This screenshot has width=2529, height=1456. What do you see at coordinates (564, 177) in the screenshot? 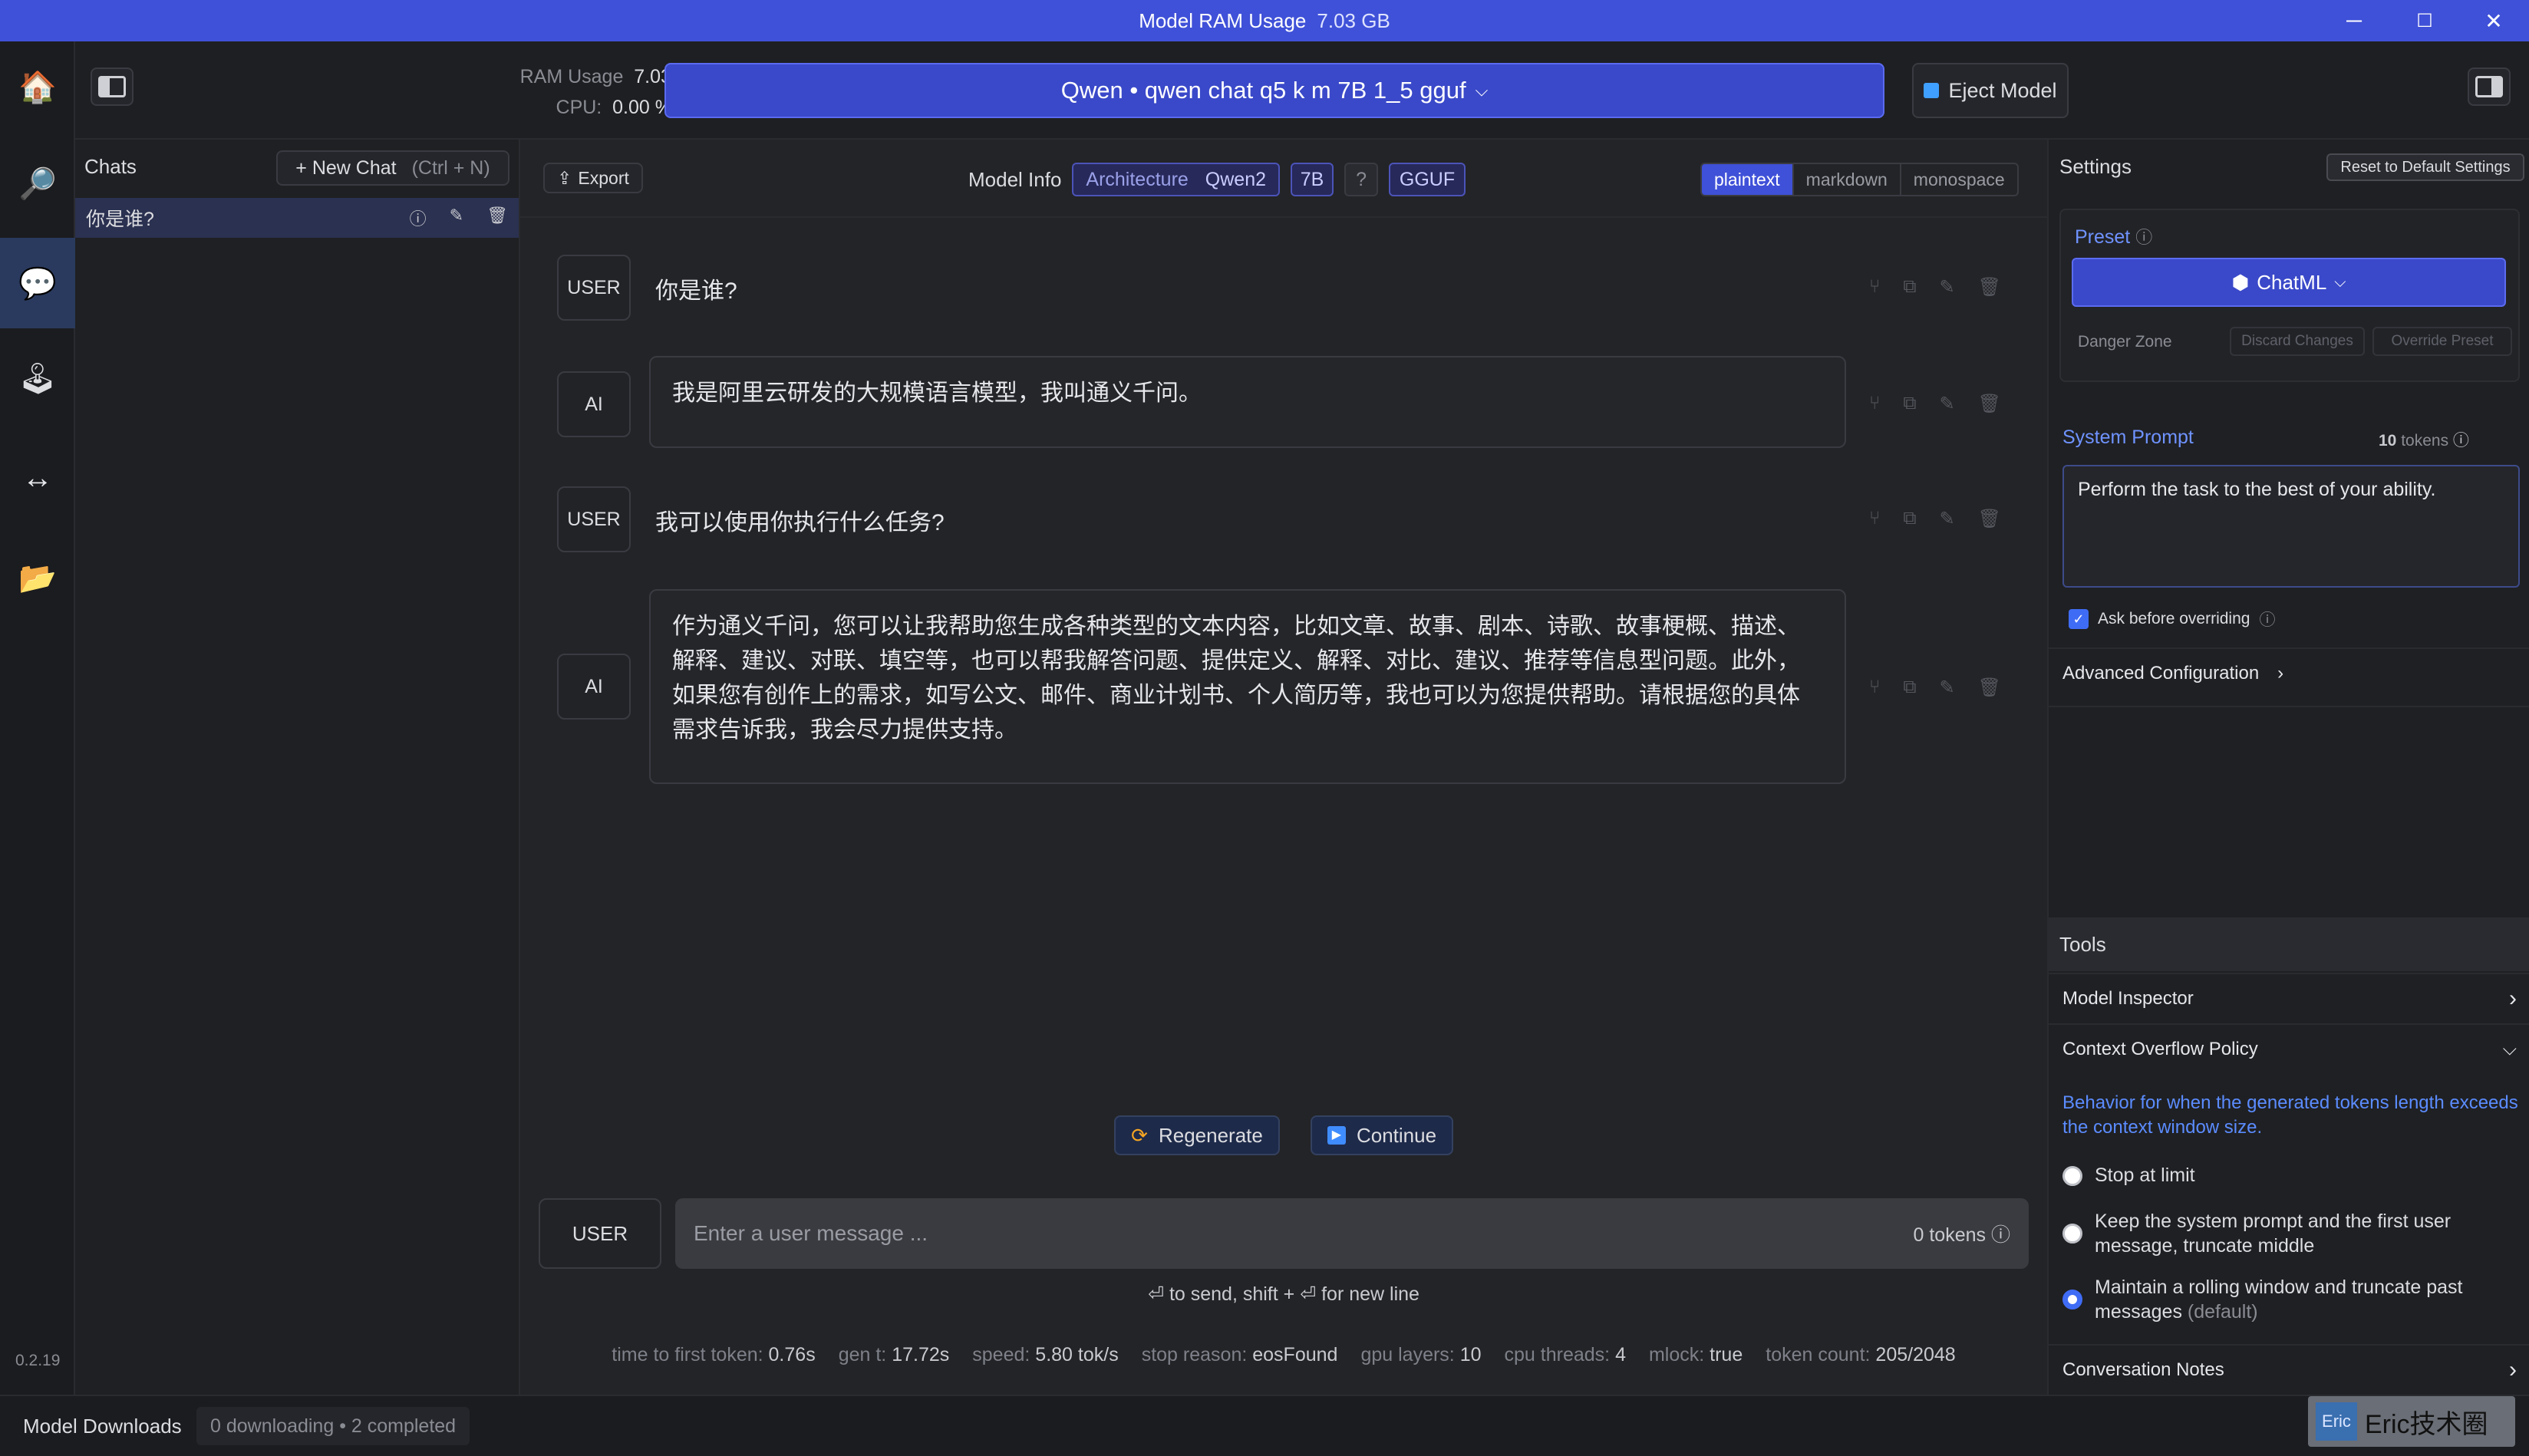
I see `export-icon: ⇪` at bounding box center [564, 177].